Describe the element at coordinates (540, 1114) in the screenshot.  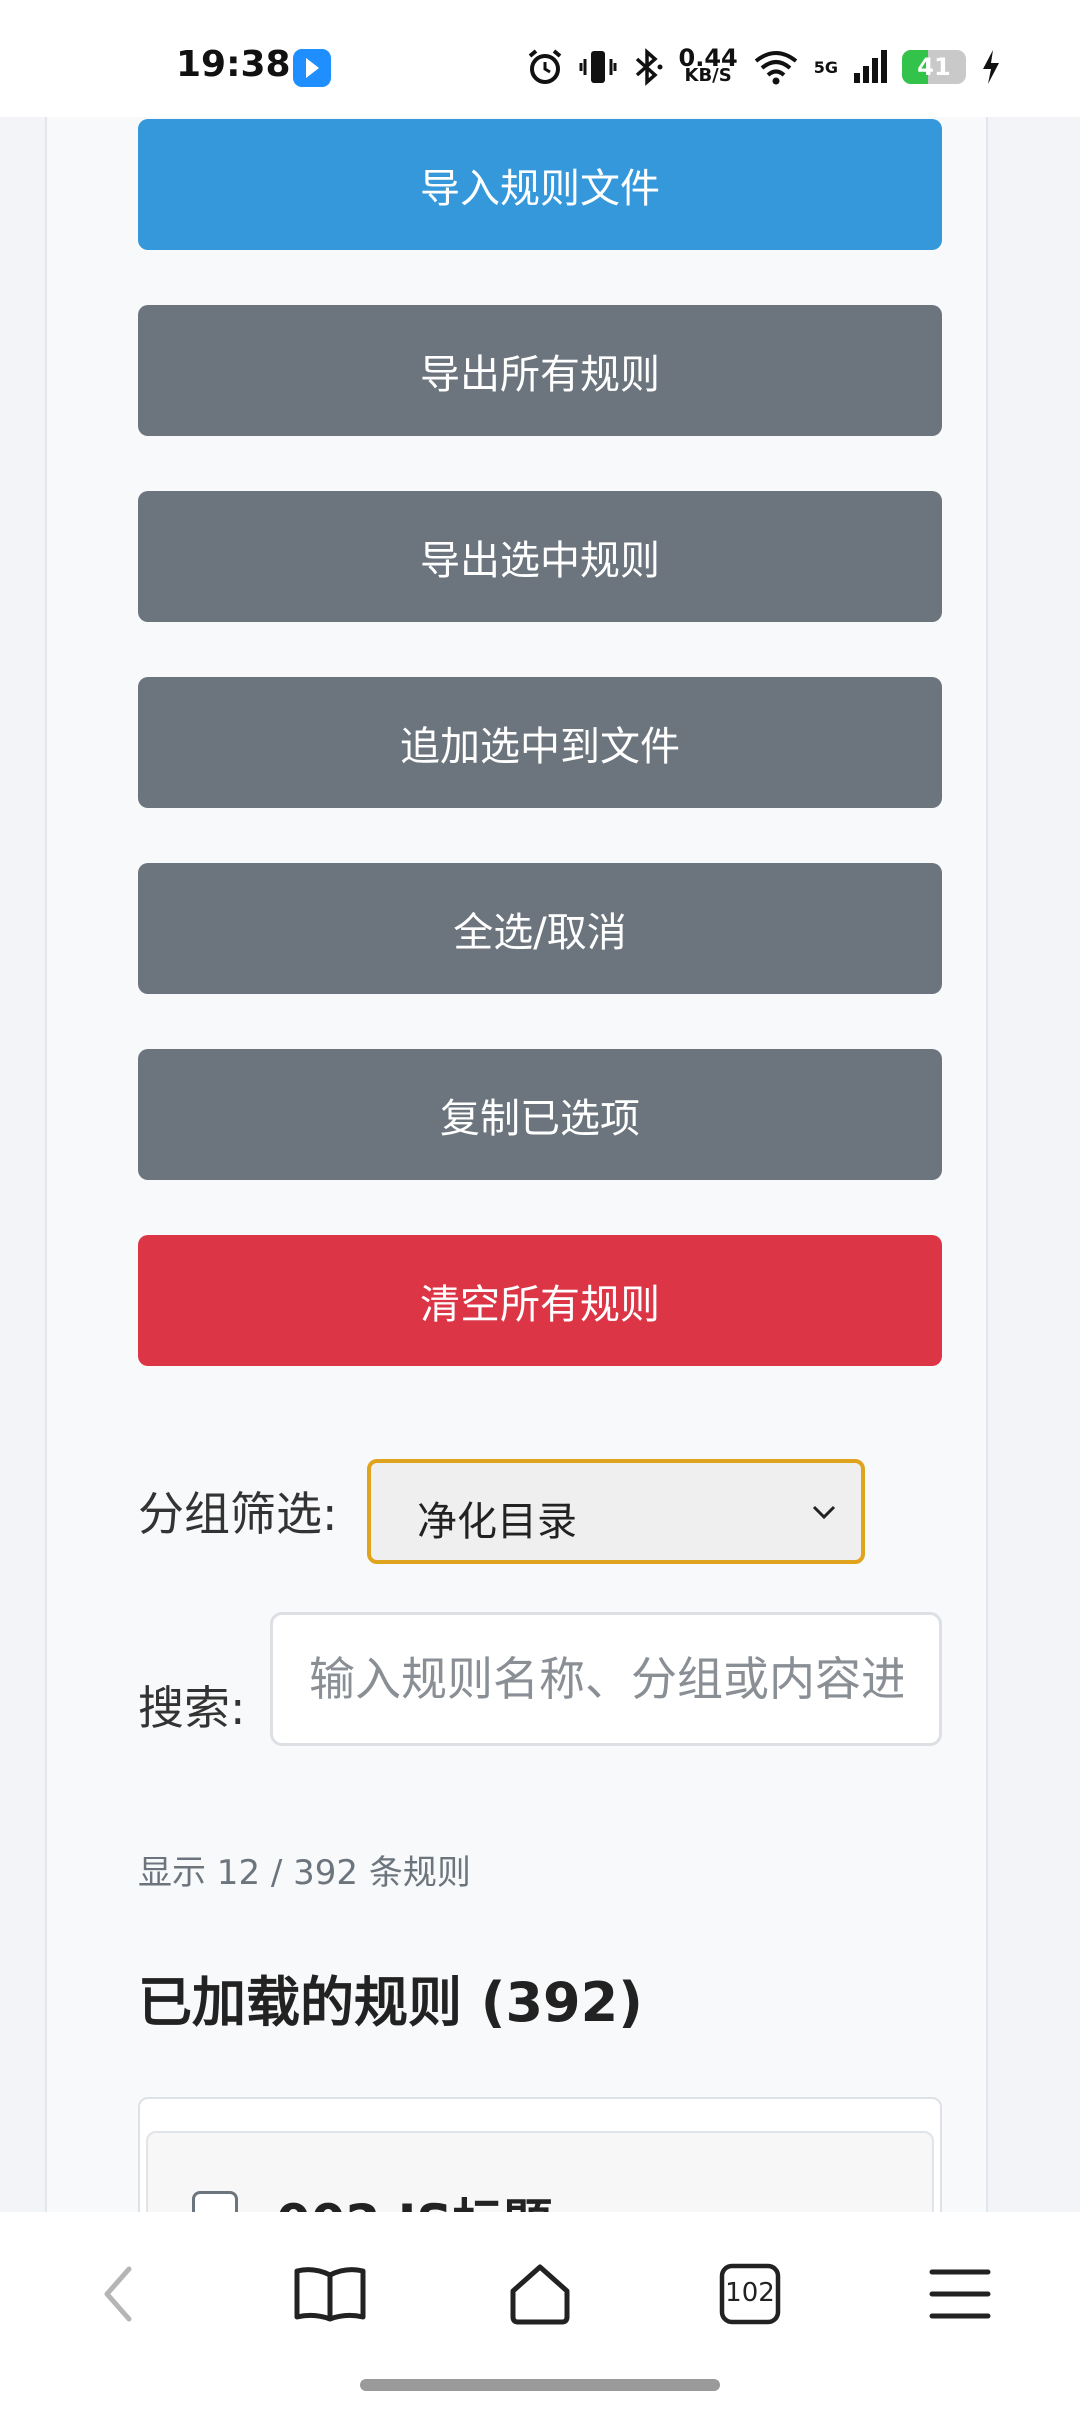
I see `copy-selected-button: 复制已选项` at that location.